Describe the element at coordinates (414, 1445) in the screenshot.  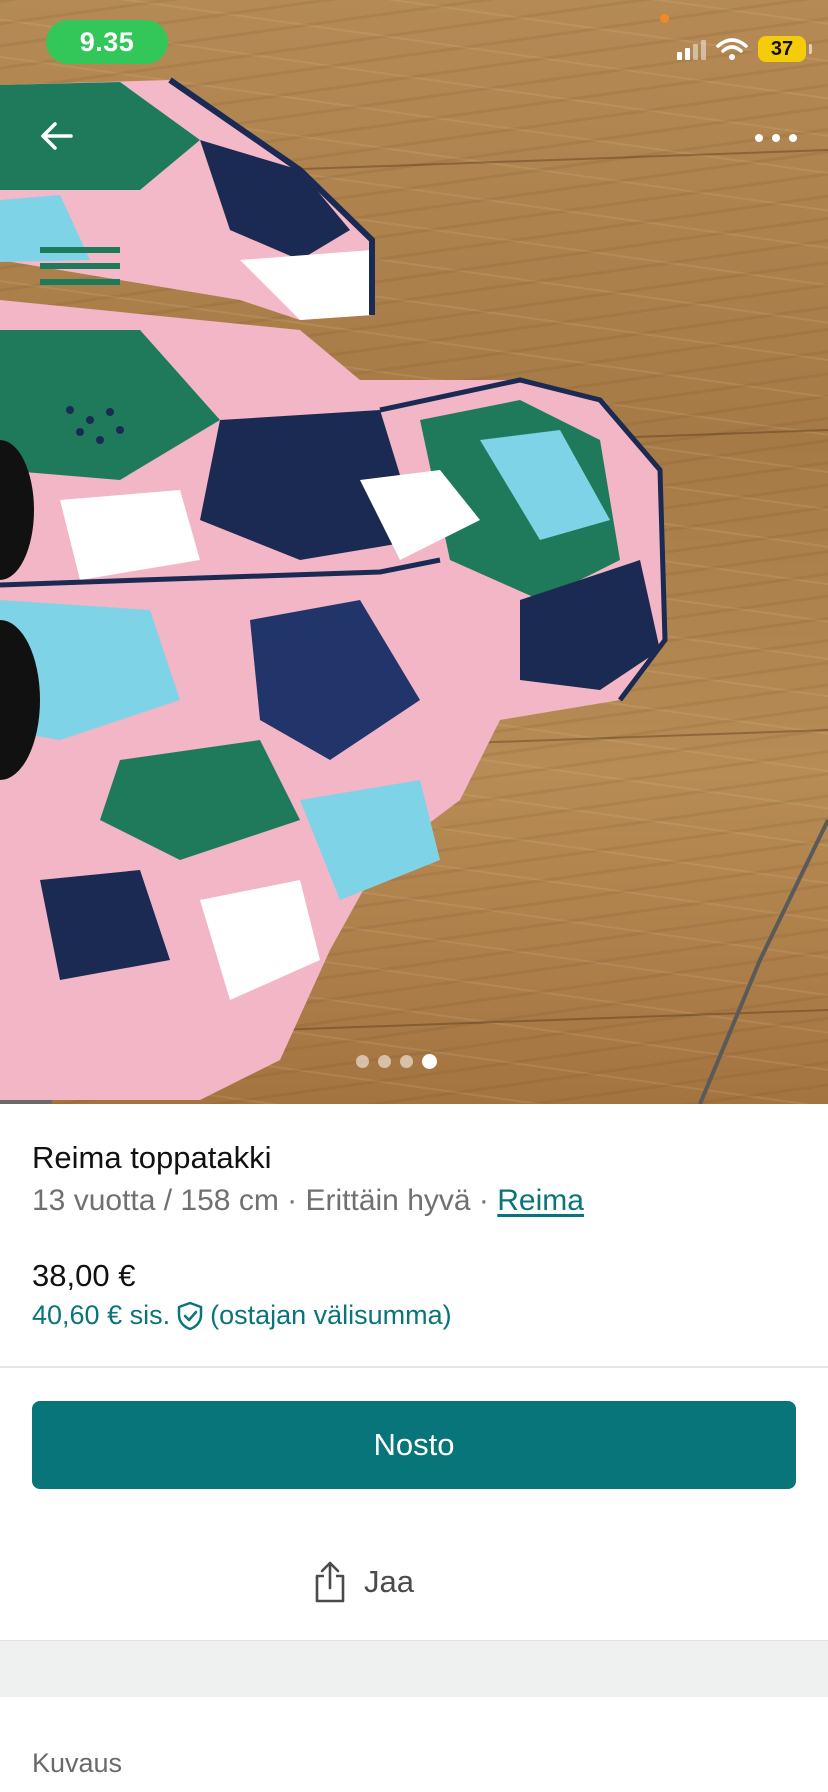
I see `bump-button: Nosto` at that location.